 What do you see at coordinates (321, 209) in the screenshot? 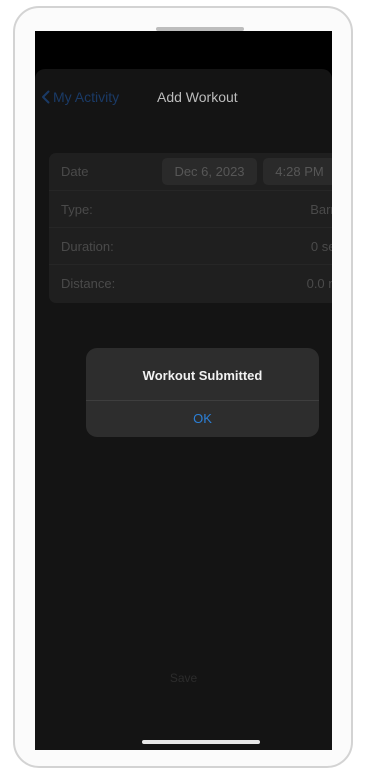
I see `type-value: Barre` at bounding box center [321, 209].